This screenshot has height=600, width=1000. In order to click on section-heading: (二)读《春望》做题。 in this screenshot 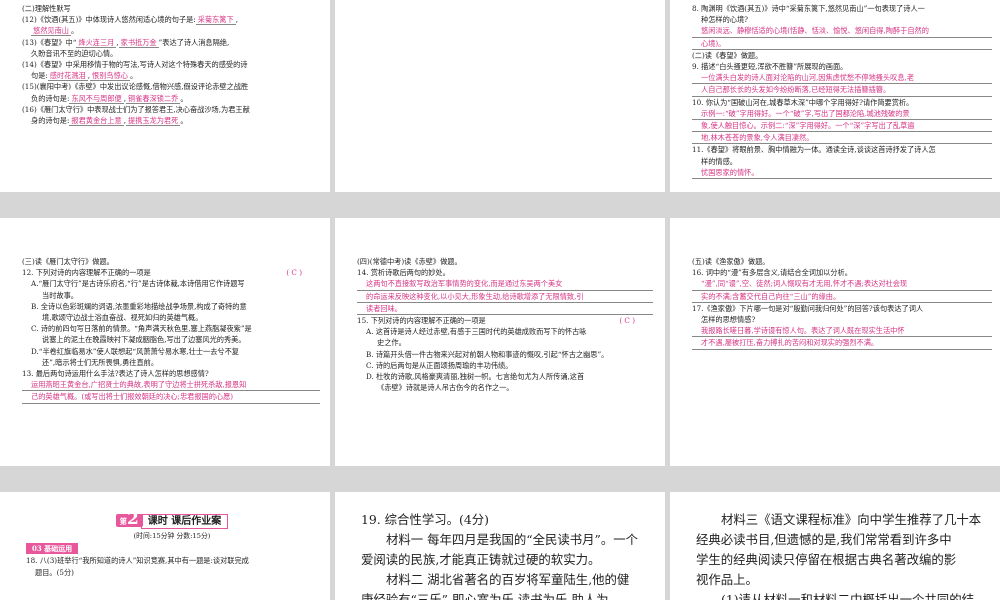, I will do `click(727, 55)`.